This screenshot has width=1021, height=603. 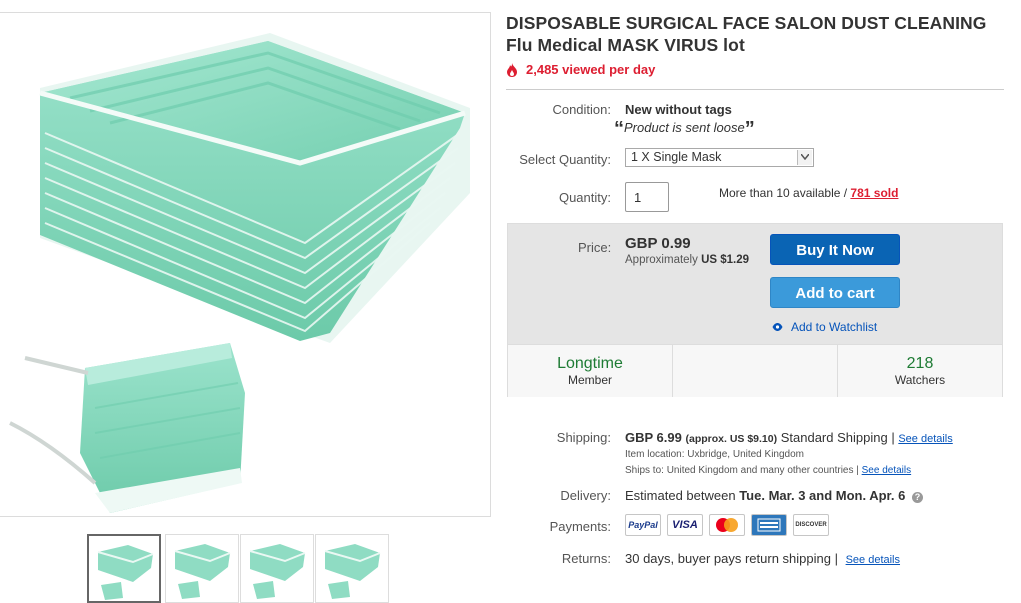 I want to click on view-count-text: 2,485 viewed per day, so click(x=591, y=69).